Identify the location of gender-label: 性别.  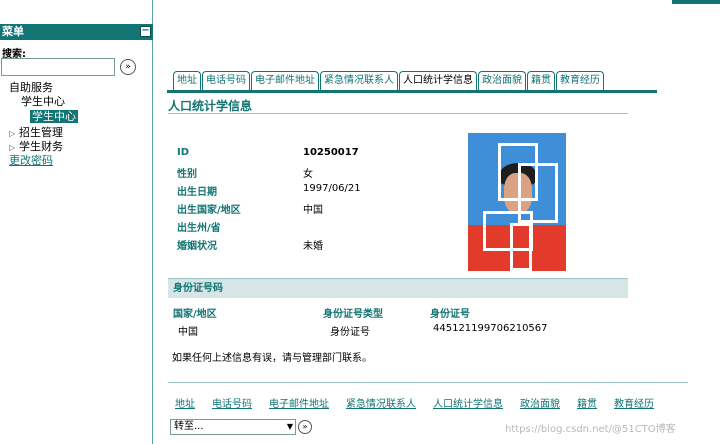
(187, 174).